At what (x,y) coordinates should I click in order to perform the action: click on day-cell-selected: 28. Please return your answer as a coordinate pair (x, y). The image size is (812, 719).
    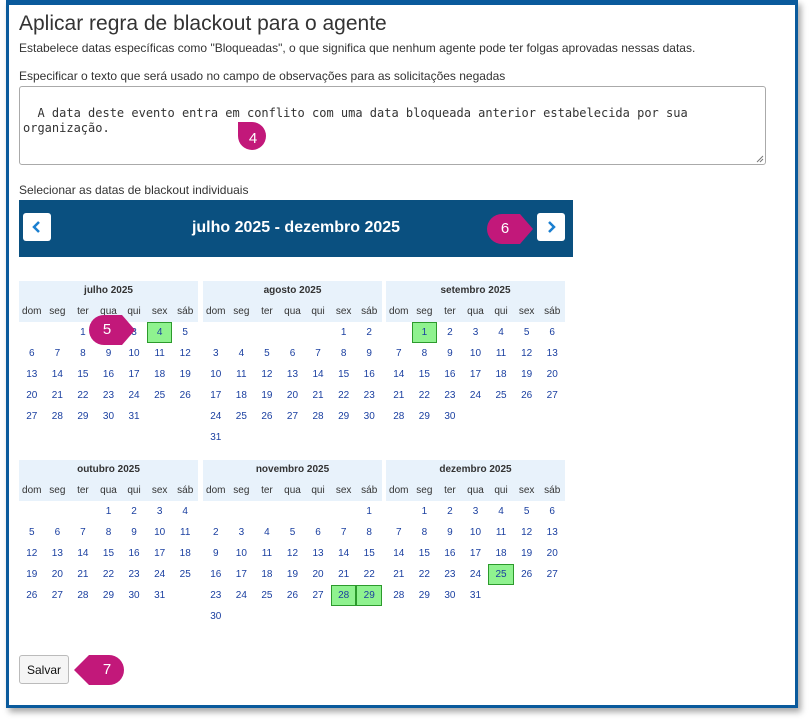
    Looking at the image, I should click on (343, 595).